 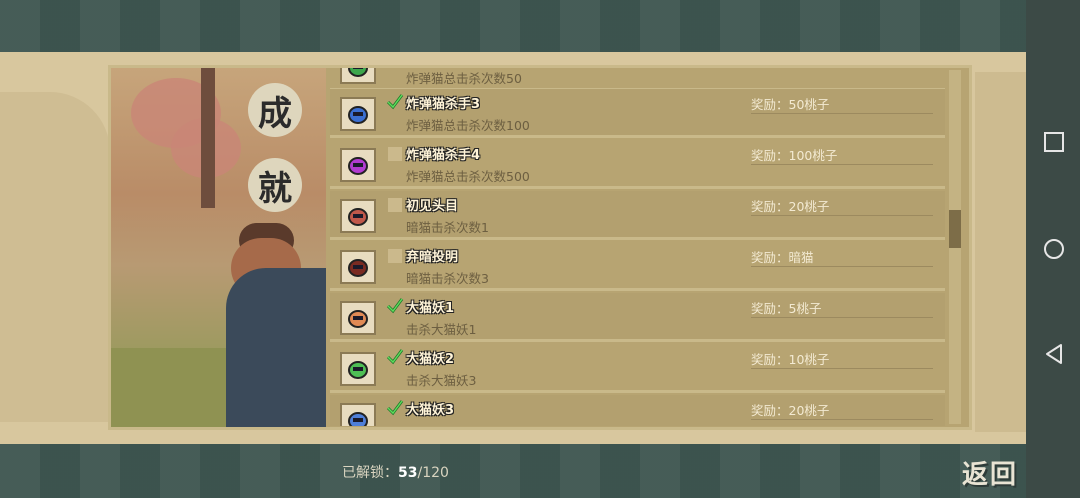 What do you see at coordinates (1054, 142) in the screenshot?
I see `recent-apps-icon` at bounding box center [1054, 142].